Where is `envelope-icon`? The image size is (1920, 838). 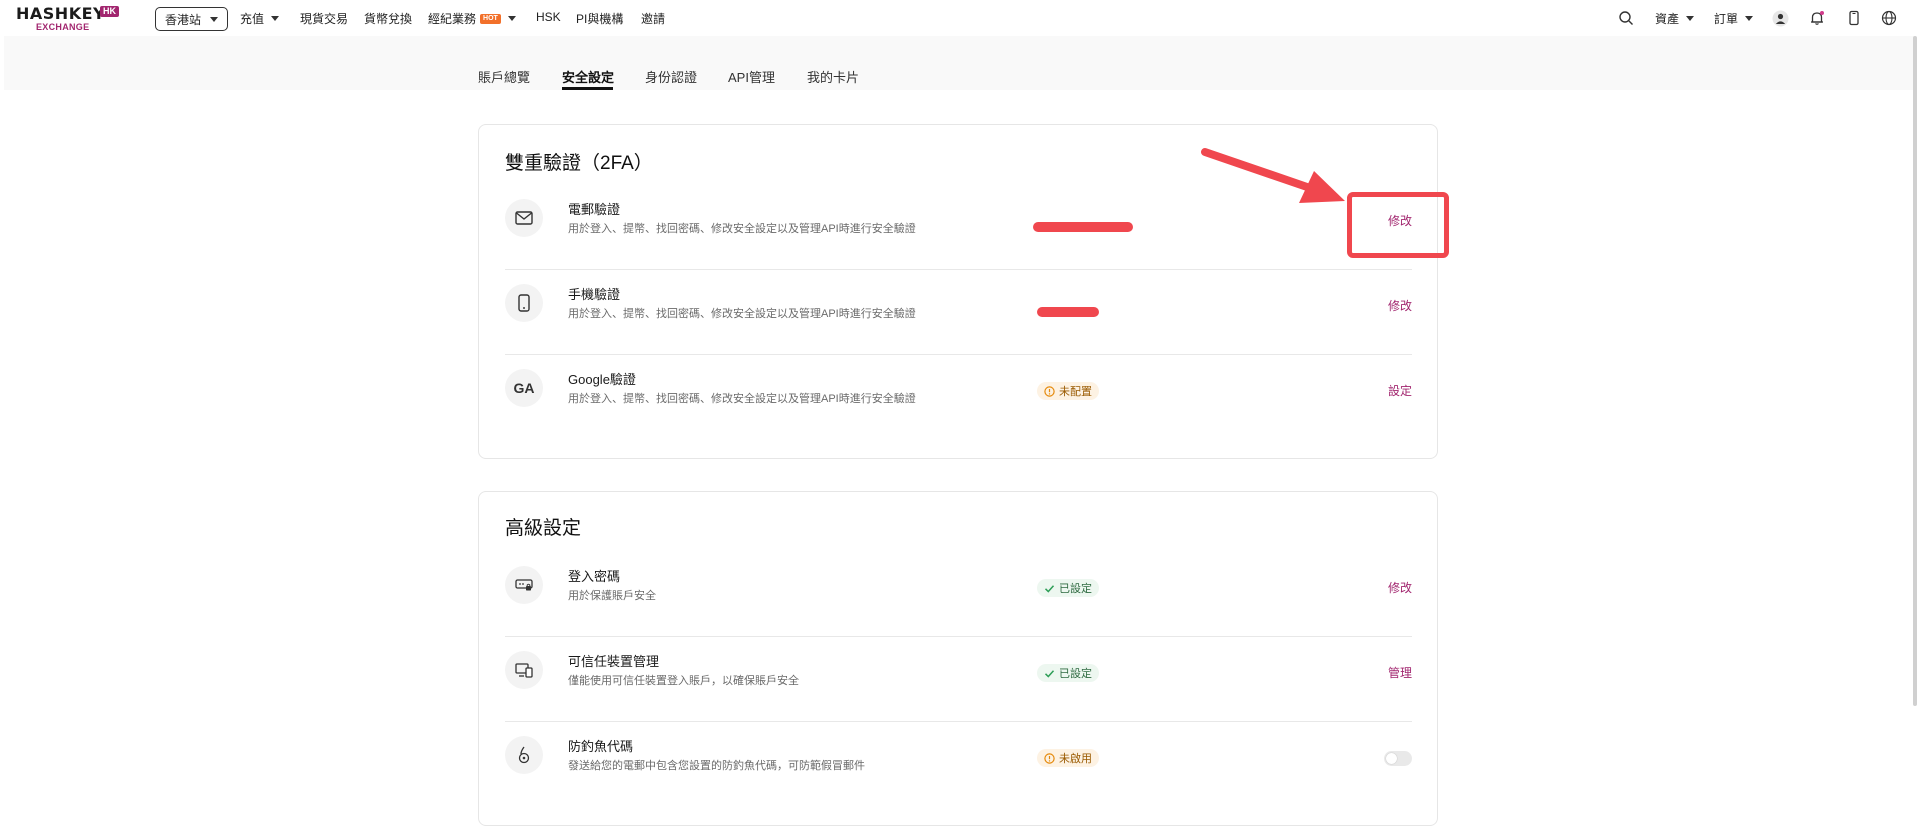 envelope-icon is located at coordinates (524, 218).